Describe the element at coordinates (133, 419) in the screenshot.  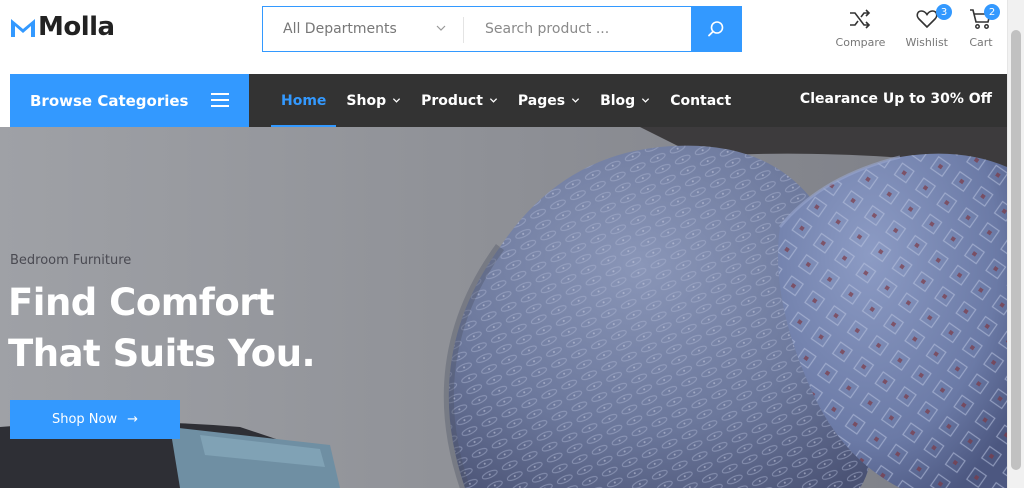
I see `arrow-right-icon: →` at that location.